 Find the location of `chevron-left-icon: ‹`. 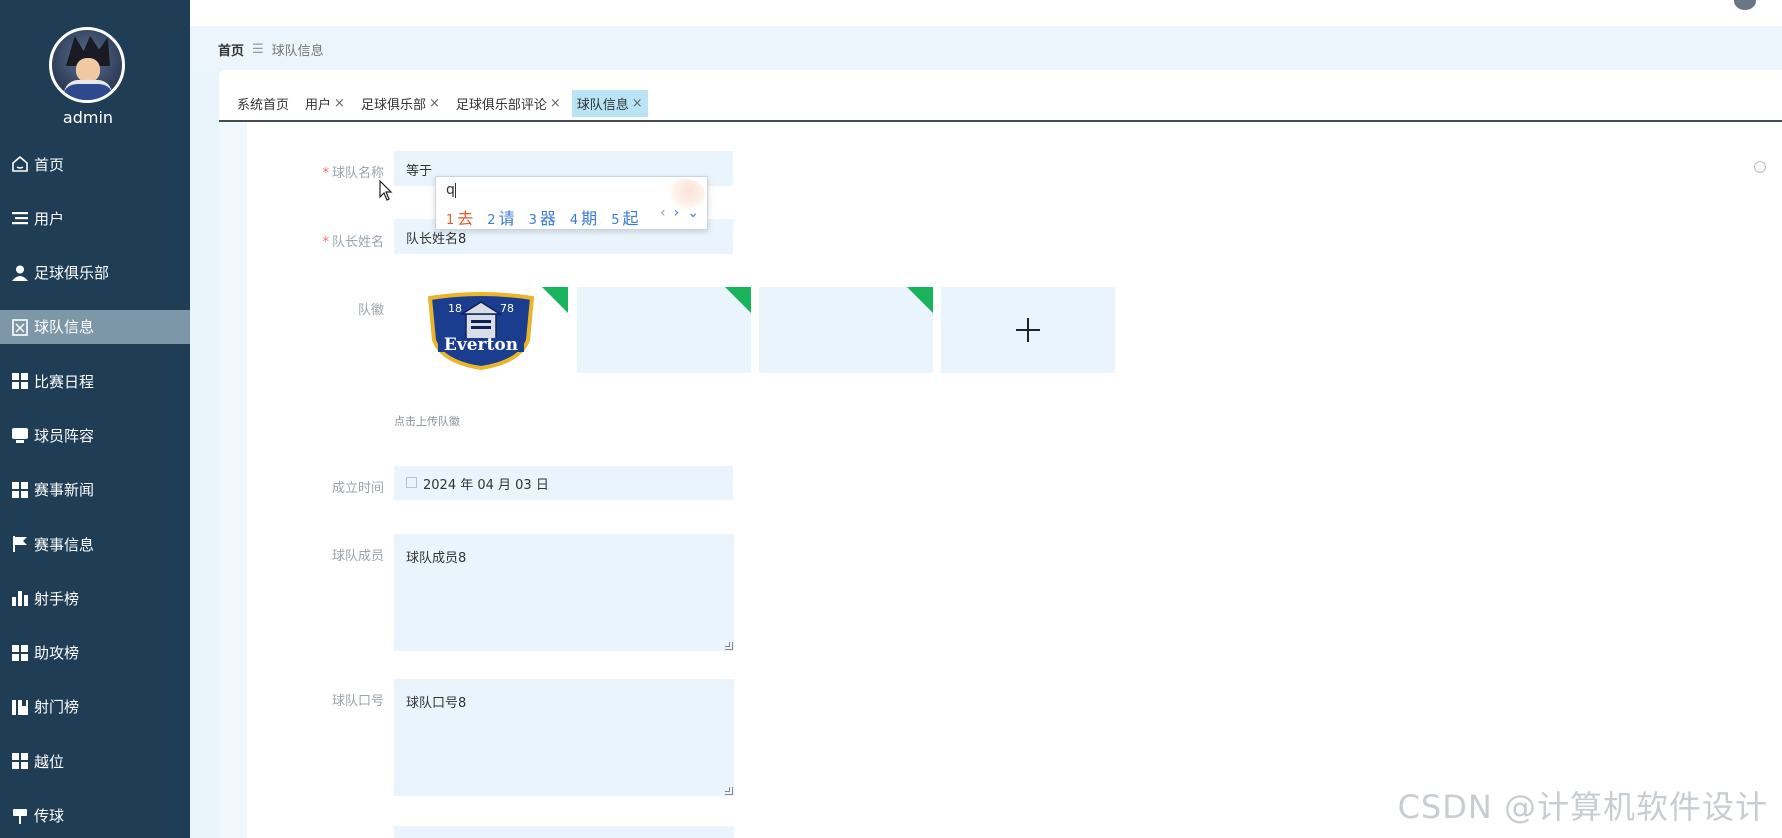

chevron-left-icon: ‹ is located at coordinates (663, 213).